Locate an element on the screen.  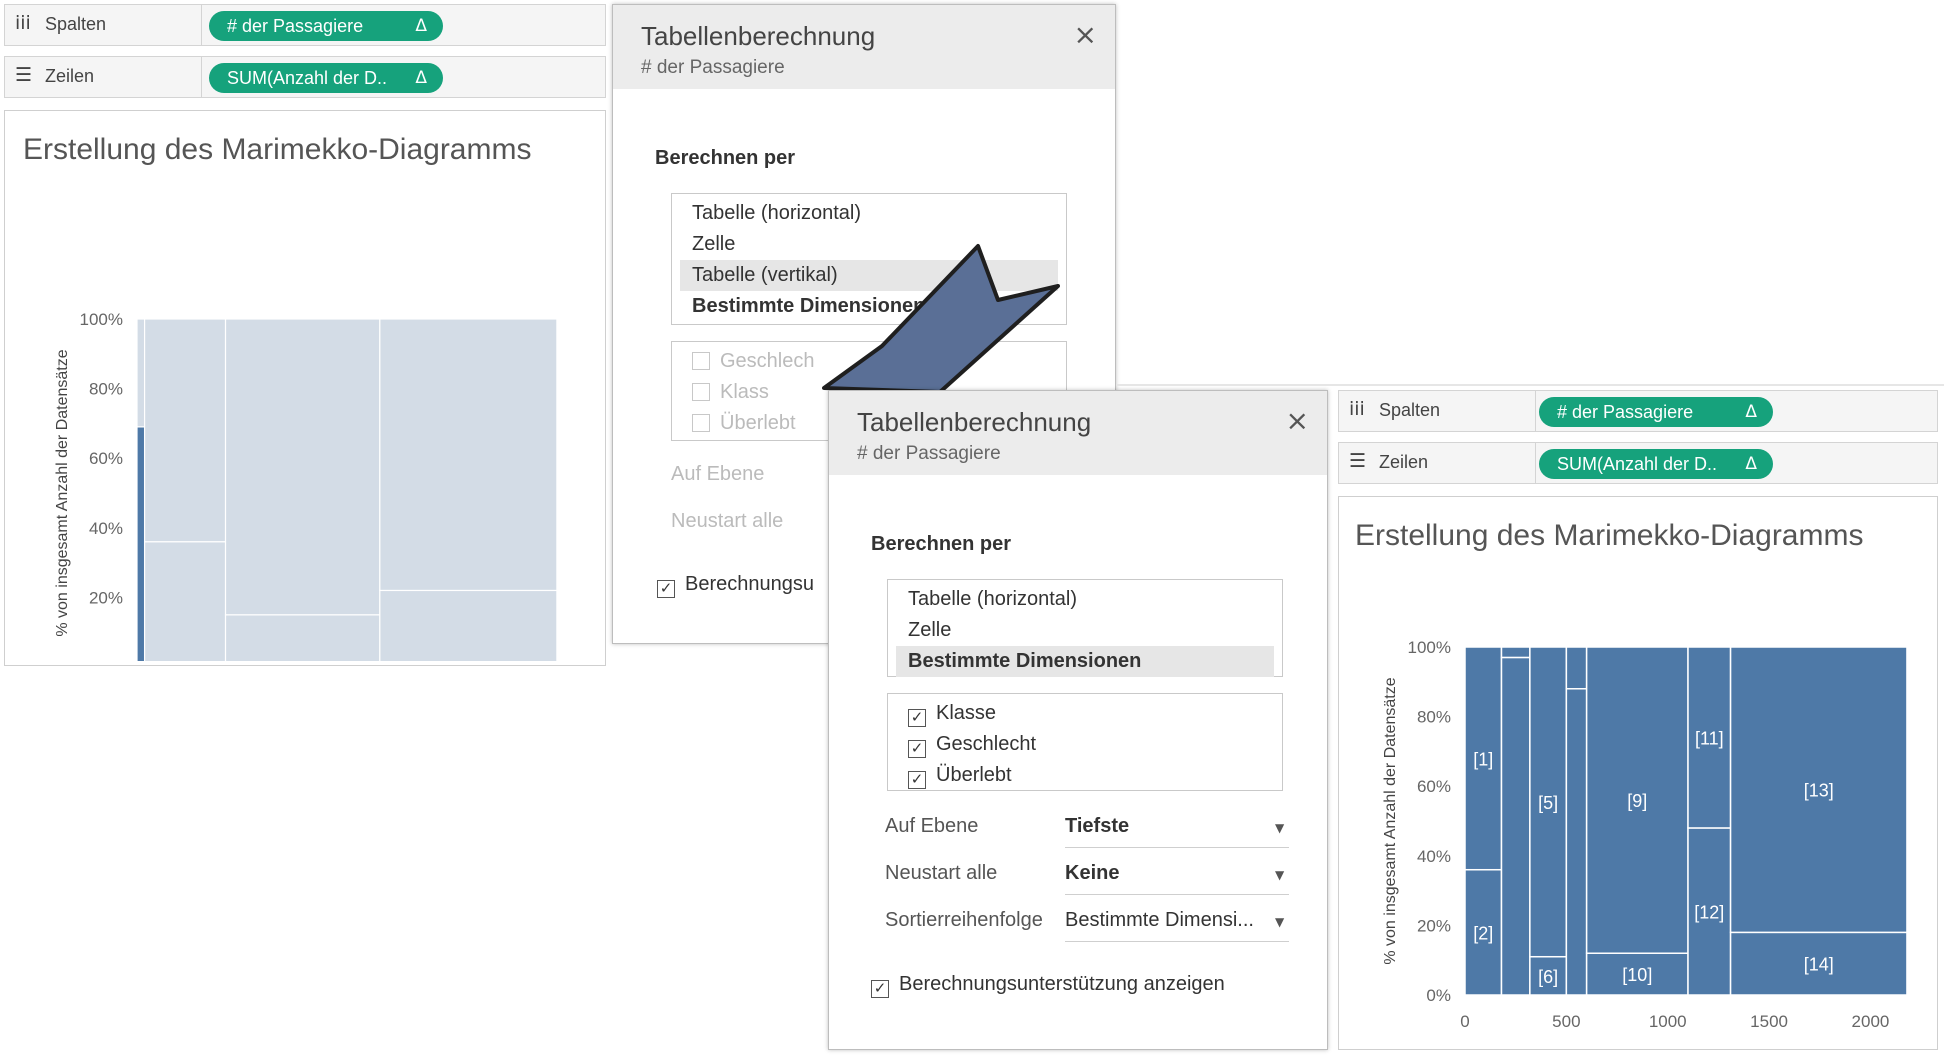
show-assist-label: Berechnungsunterstützung anzeigen is located at coordinates (1062, 984).